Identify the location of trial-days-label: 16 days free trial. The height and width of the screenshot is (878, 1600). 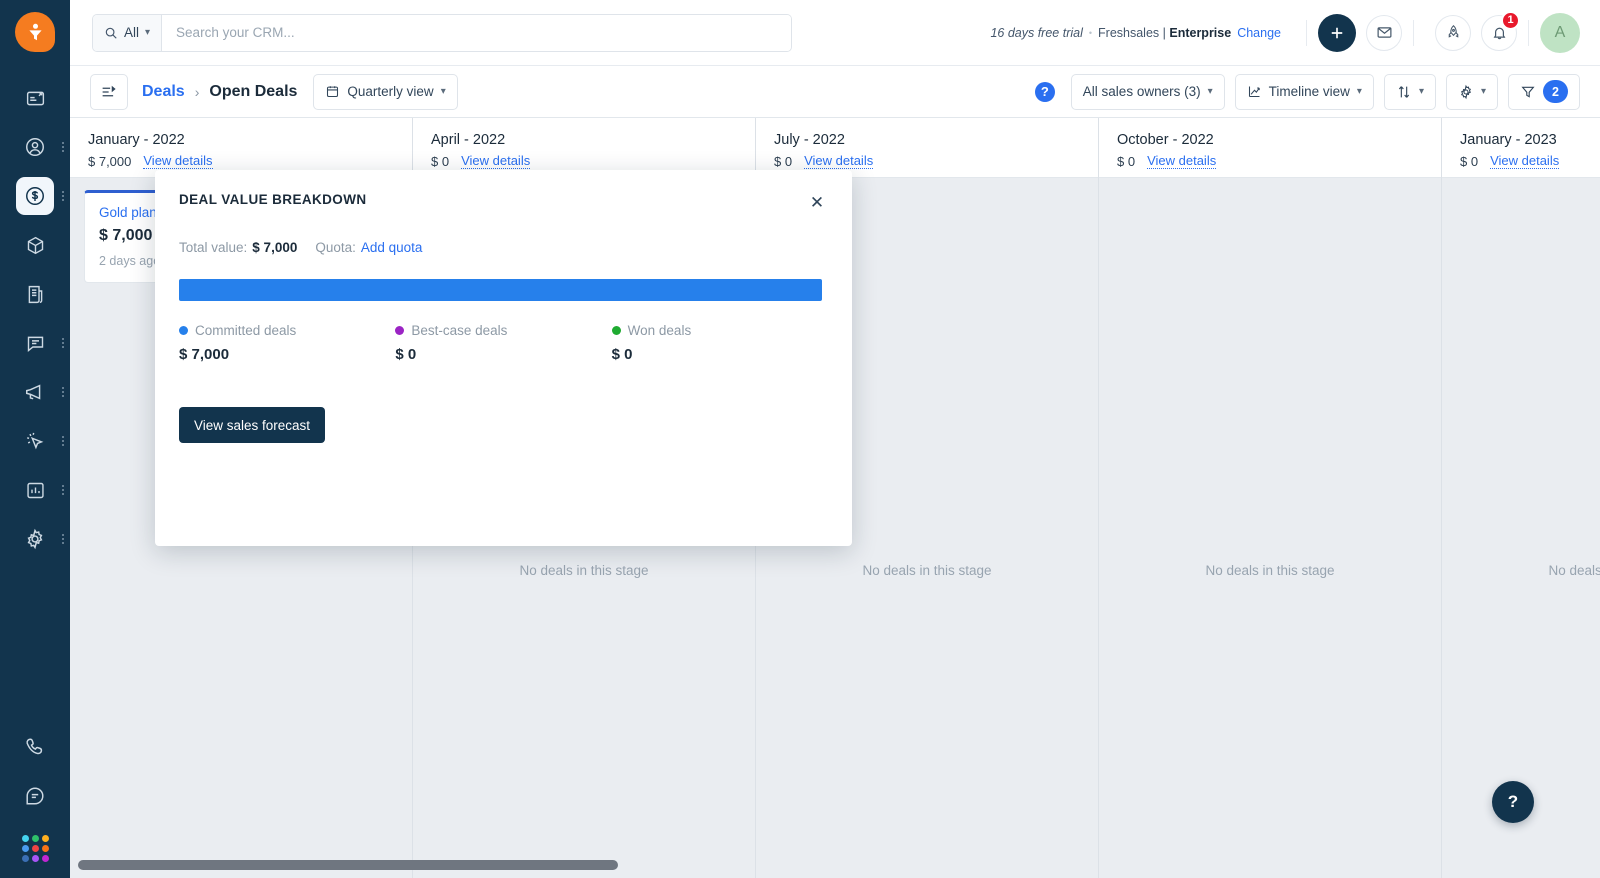
(1036, 32).